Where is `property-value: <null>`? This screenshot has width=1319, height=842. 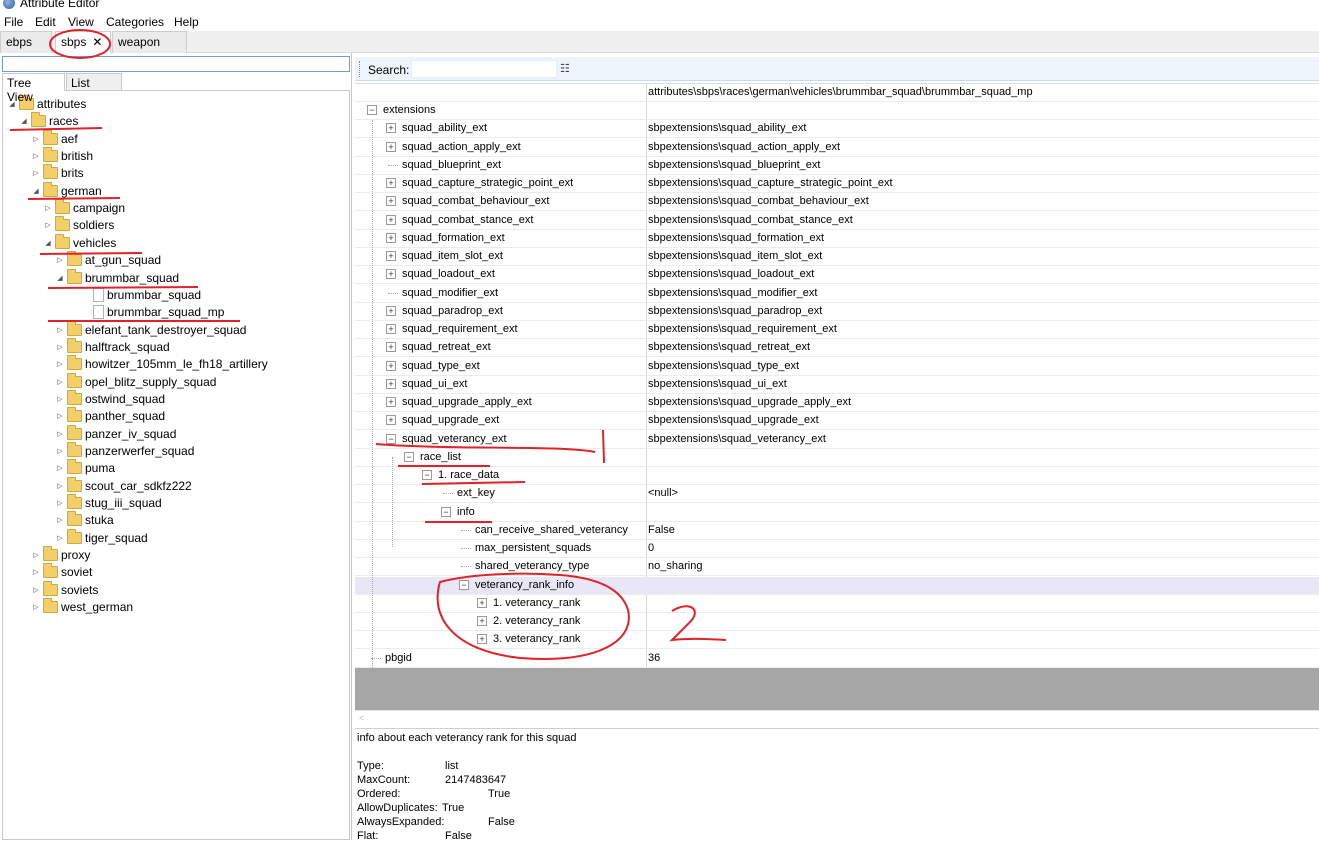 property-value: <null> is located at coordinates (663, 493).